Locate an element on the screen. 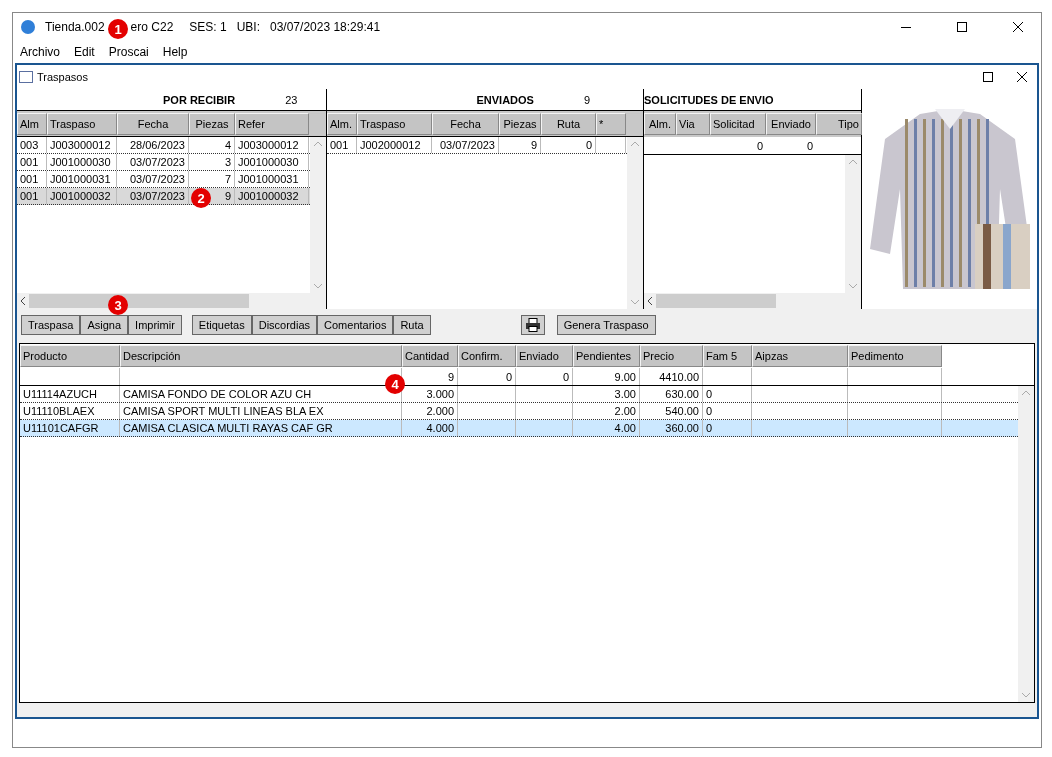 The width and height of the screenshot is (1052, 757). table-row: U11110BLAEX CAMISA SPORT MULTI LINEAS BLA EX 2.000 2.00 540.00 0 is located at coordinates (519, 411).